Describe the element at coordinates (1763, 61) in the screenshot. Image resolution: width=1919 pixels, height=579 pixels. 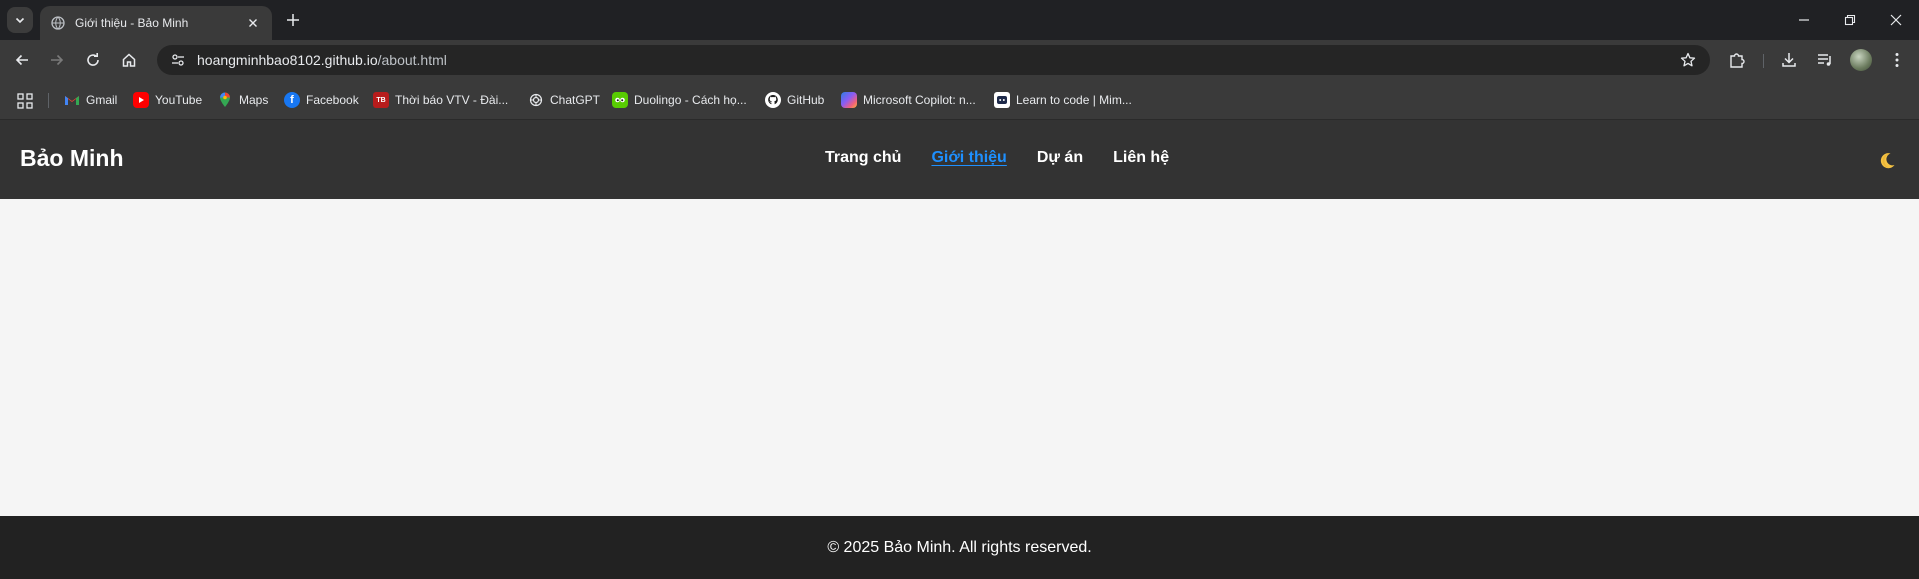
I see `toolbar-divider` at that location.